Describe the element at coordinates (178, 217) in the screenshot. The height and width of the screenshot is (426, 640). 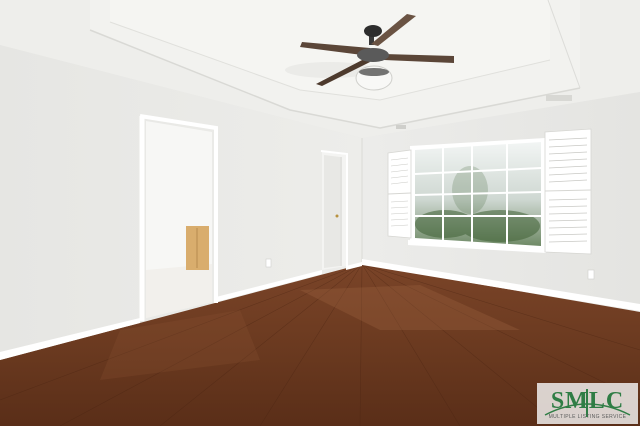
I see `open-doorway` at that location.